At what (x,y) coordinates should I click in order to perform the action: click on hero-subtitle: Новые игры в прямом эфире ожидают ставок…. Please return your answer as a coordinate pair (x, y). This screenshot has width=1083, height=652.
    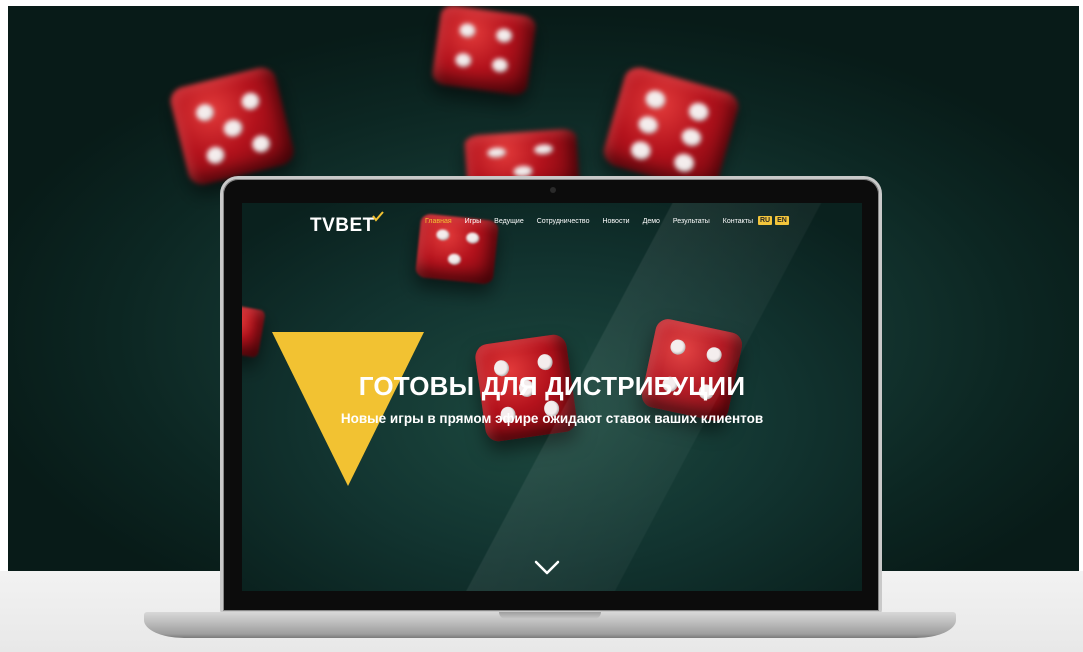
    Looking at the image, I should click on (552, 418).